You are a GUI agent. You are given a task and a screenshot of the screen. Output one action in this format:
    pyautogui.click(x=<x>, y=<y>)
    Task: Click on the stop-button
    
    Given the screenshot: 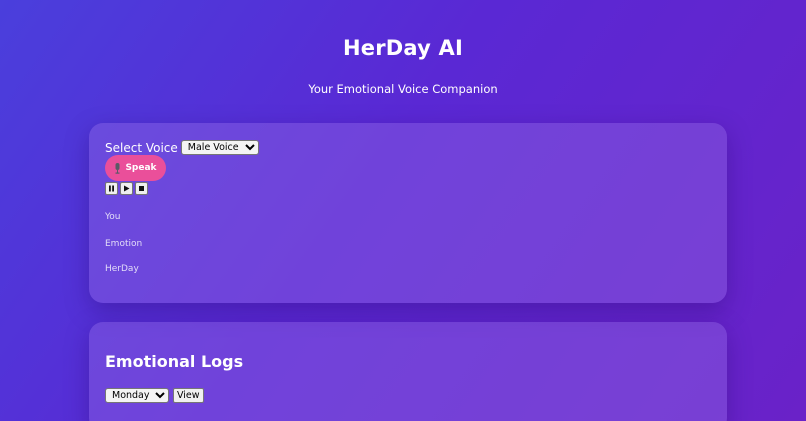 What is the action you would take?
    pyautogui.click(x=141, y=188)
    